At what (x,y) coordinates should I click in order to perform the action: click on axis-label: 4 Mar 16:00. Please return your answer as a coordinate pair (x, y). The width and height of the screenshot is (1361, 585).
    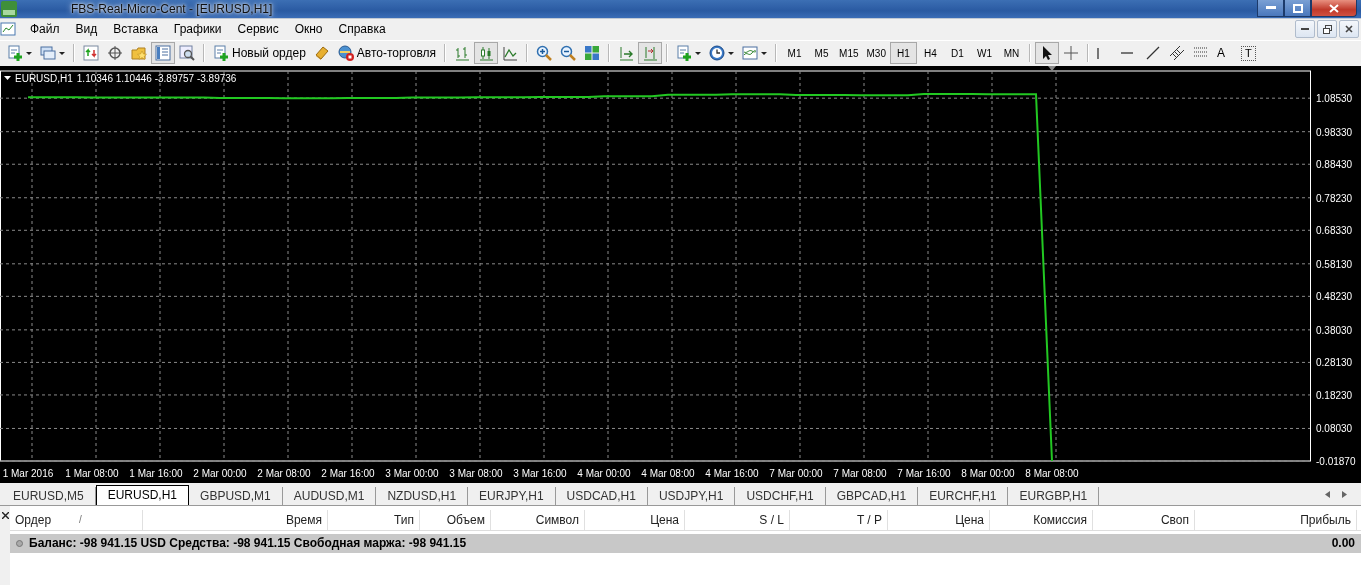
    Looking at the image, I should click on (732, 473).